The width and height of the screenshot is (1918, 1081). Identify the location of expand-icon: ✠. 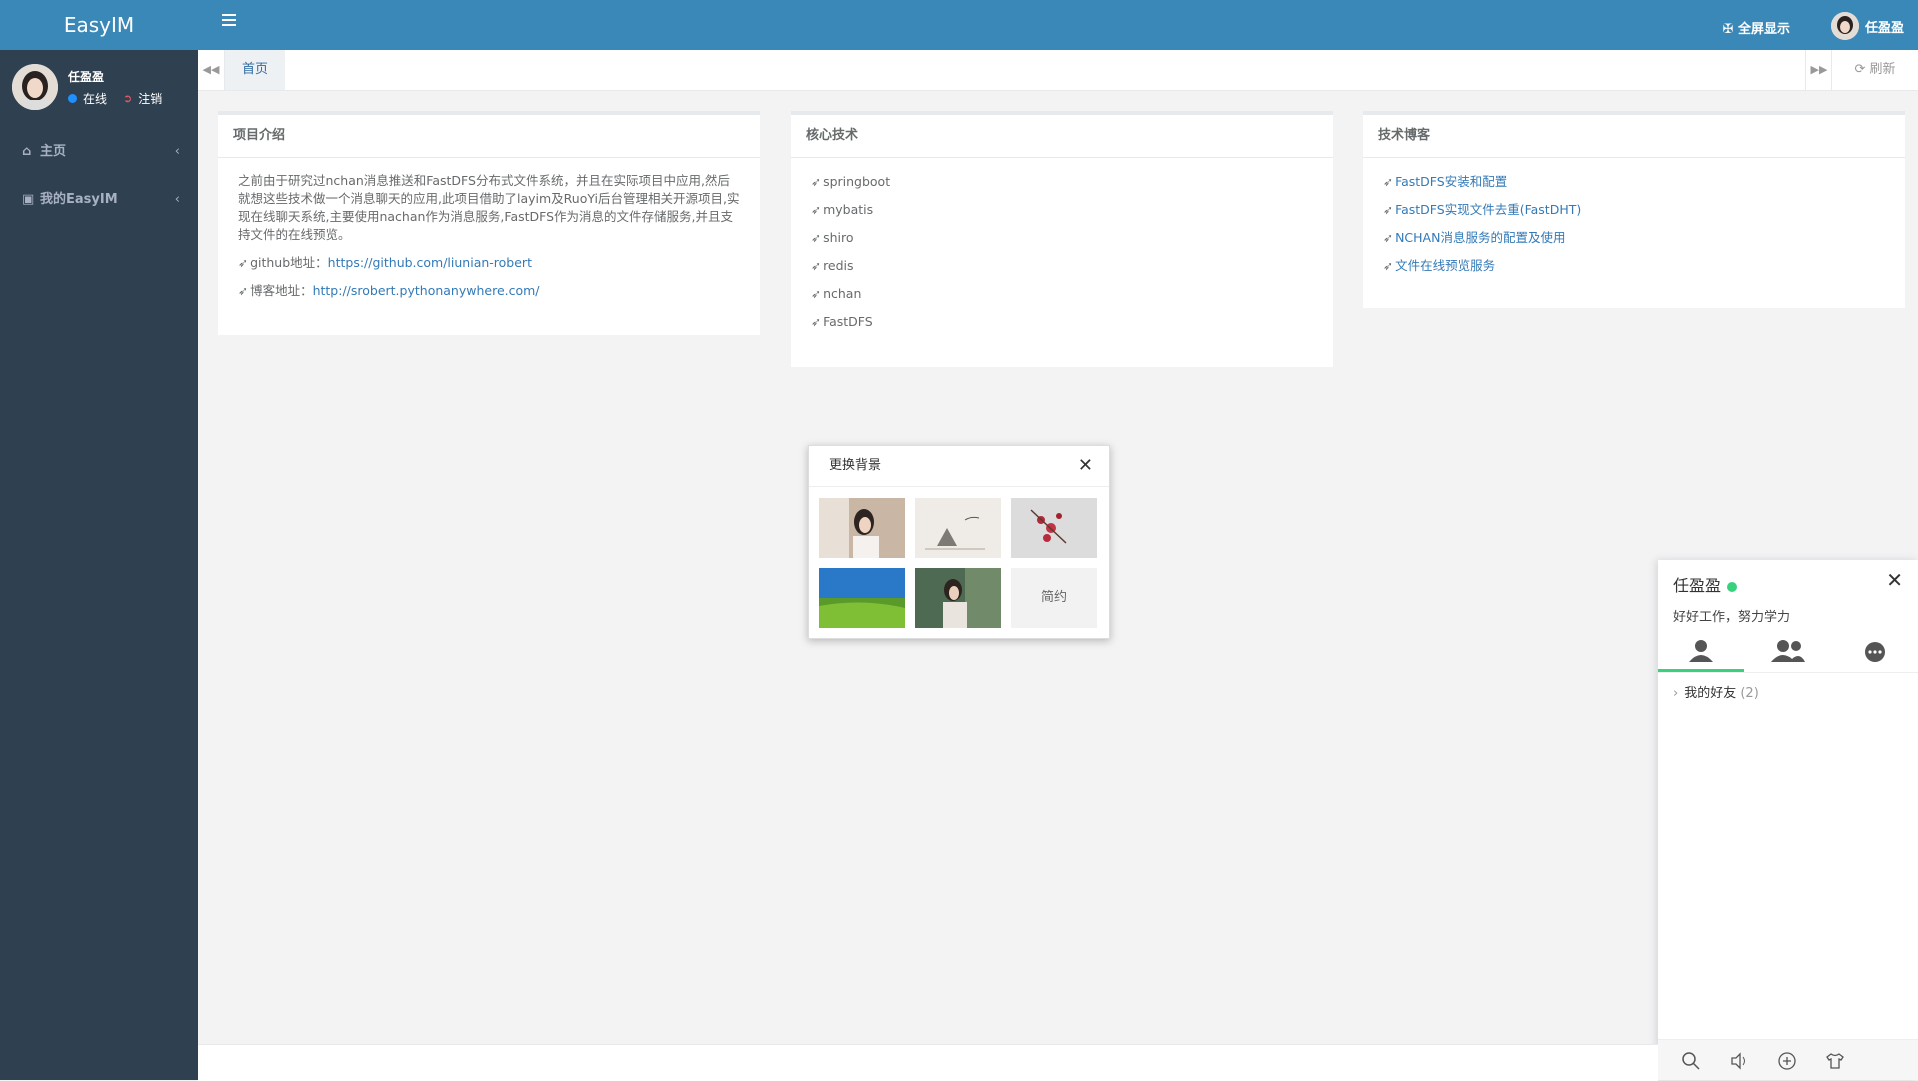
(1730, 29).